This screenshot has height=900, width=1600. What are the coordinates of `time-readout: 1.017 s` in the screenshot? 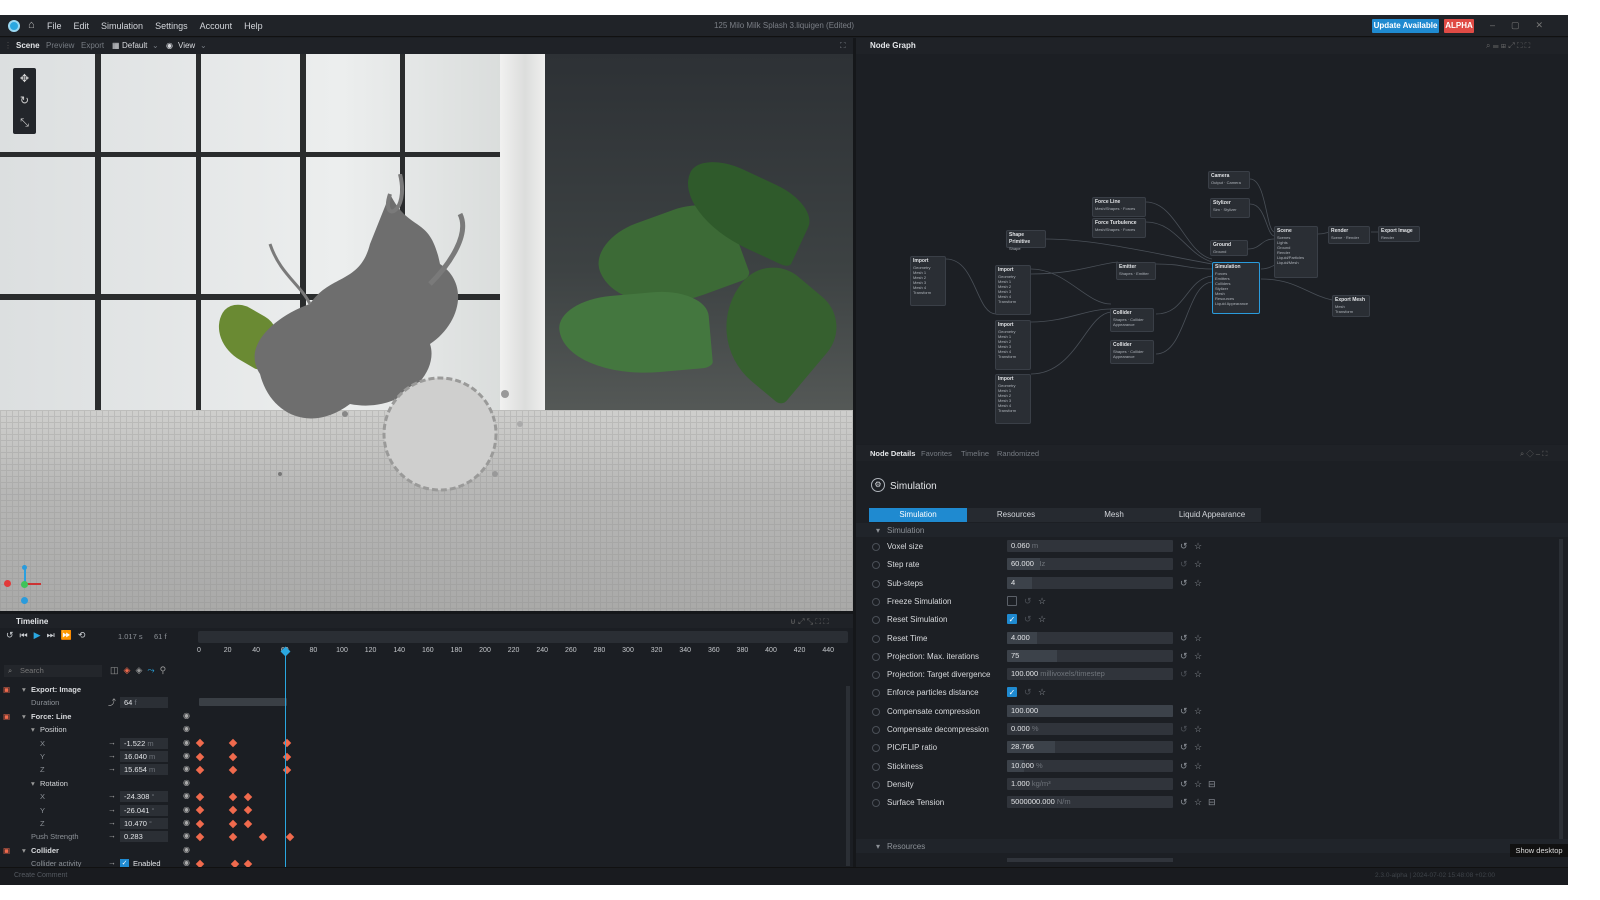 It's located at (130, 636).